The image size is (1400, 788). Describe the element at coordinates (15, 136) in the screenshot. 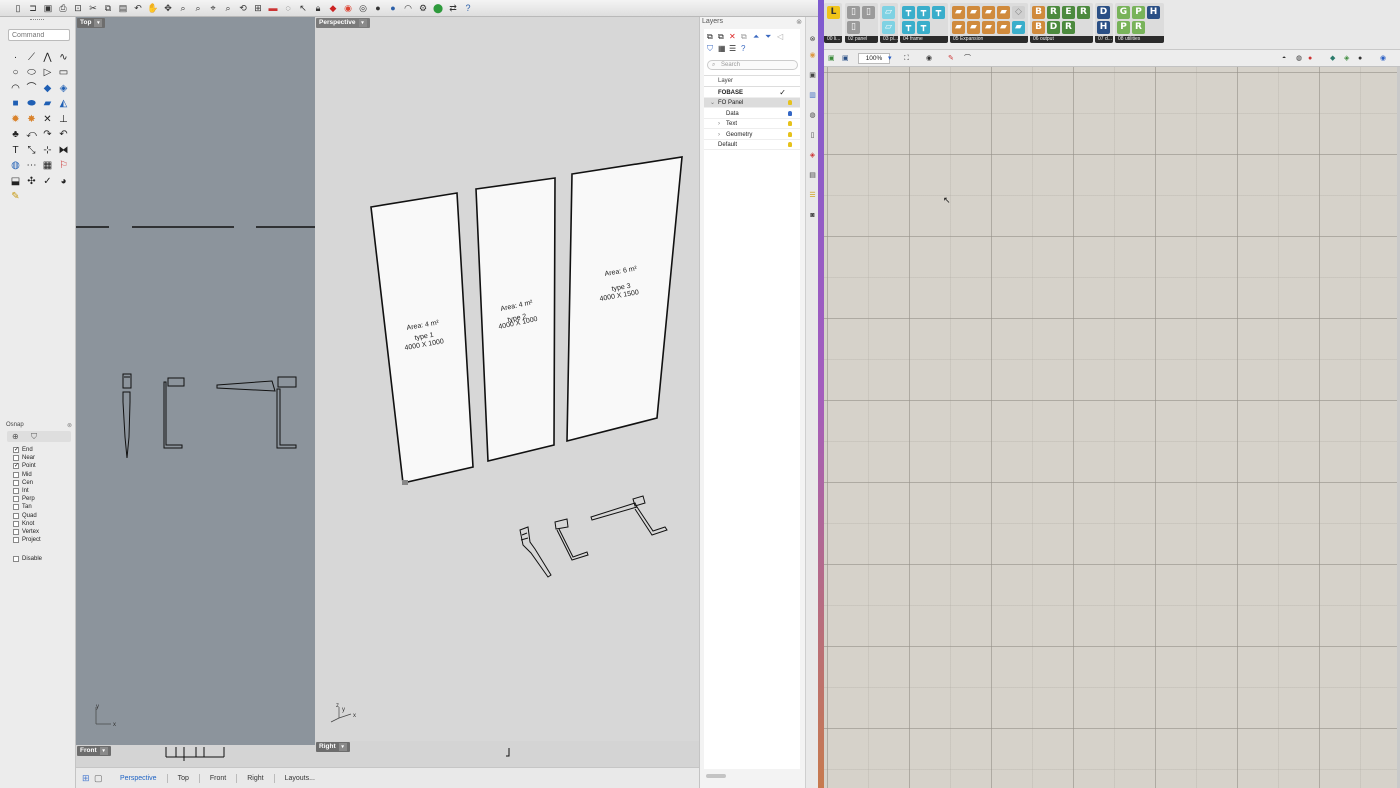

I see `group-tool-icon: ♣` at that location.